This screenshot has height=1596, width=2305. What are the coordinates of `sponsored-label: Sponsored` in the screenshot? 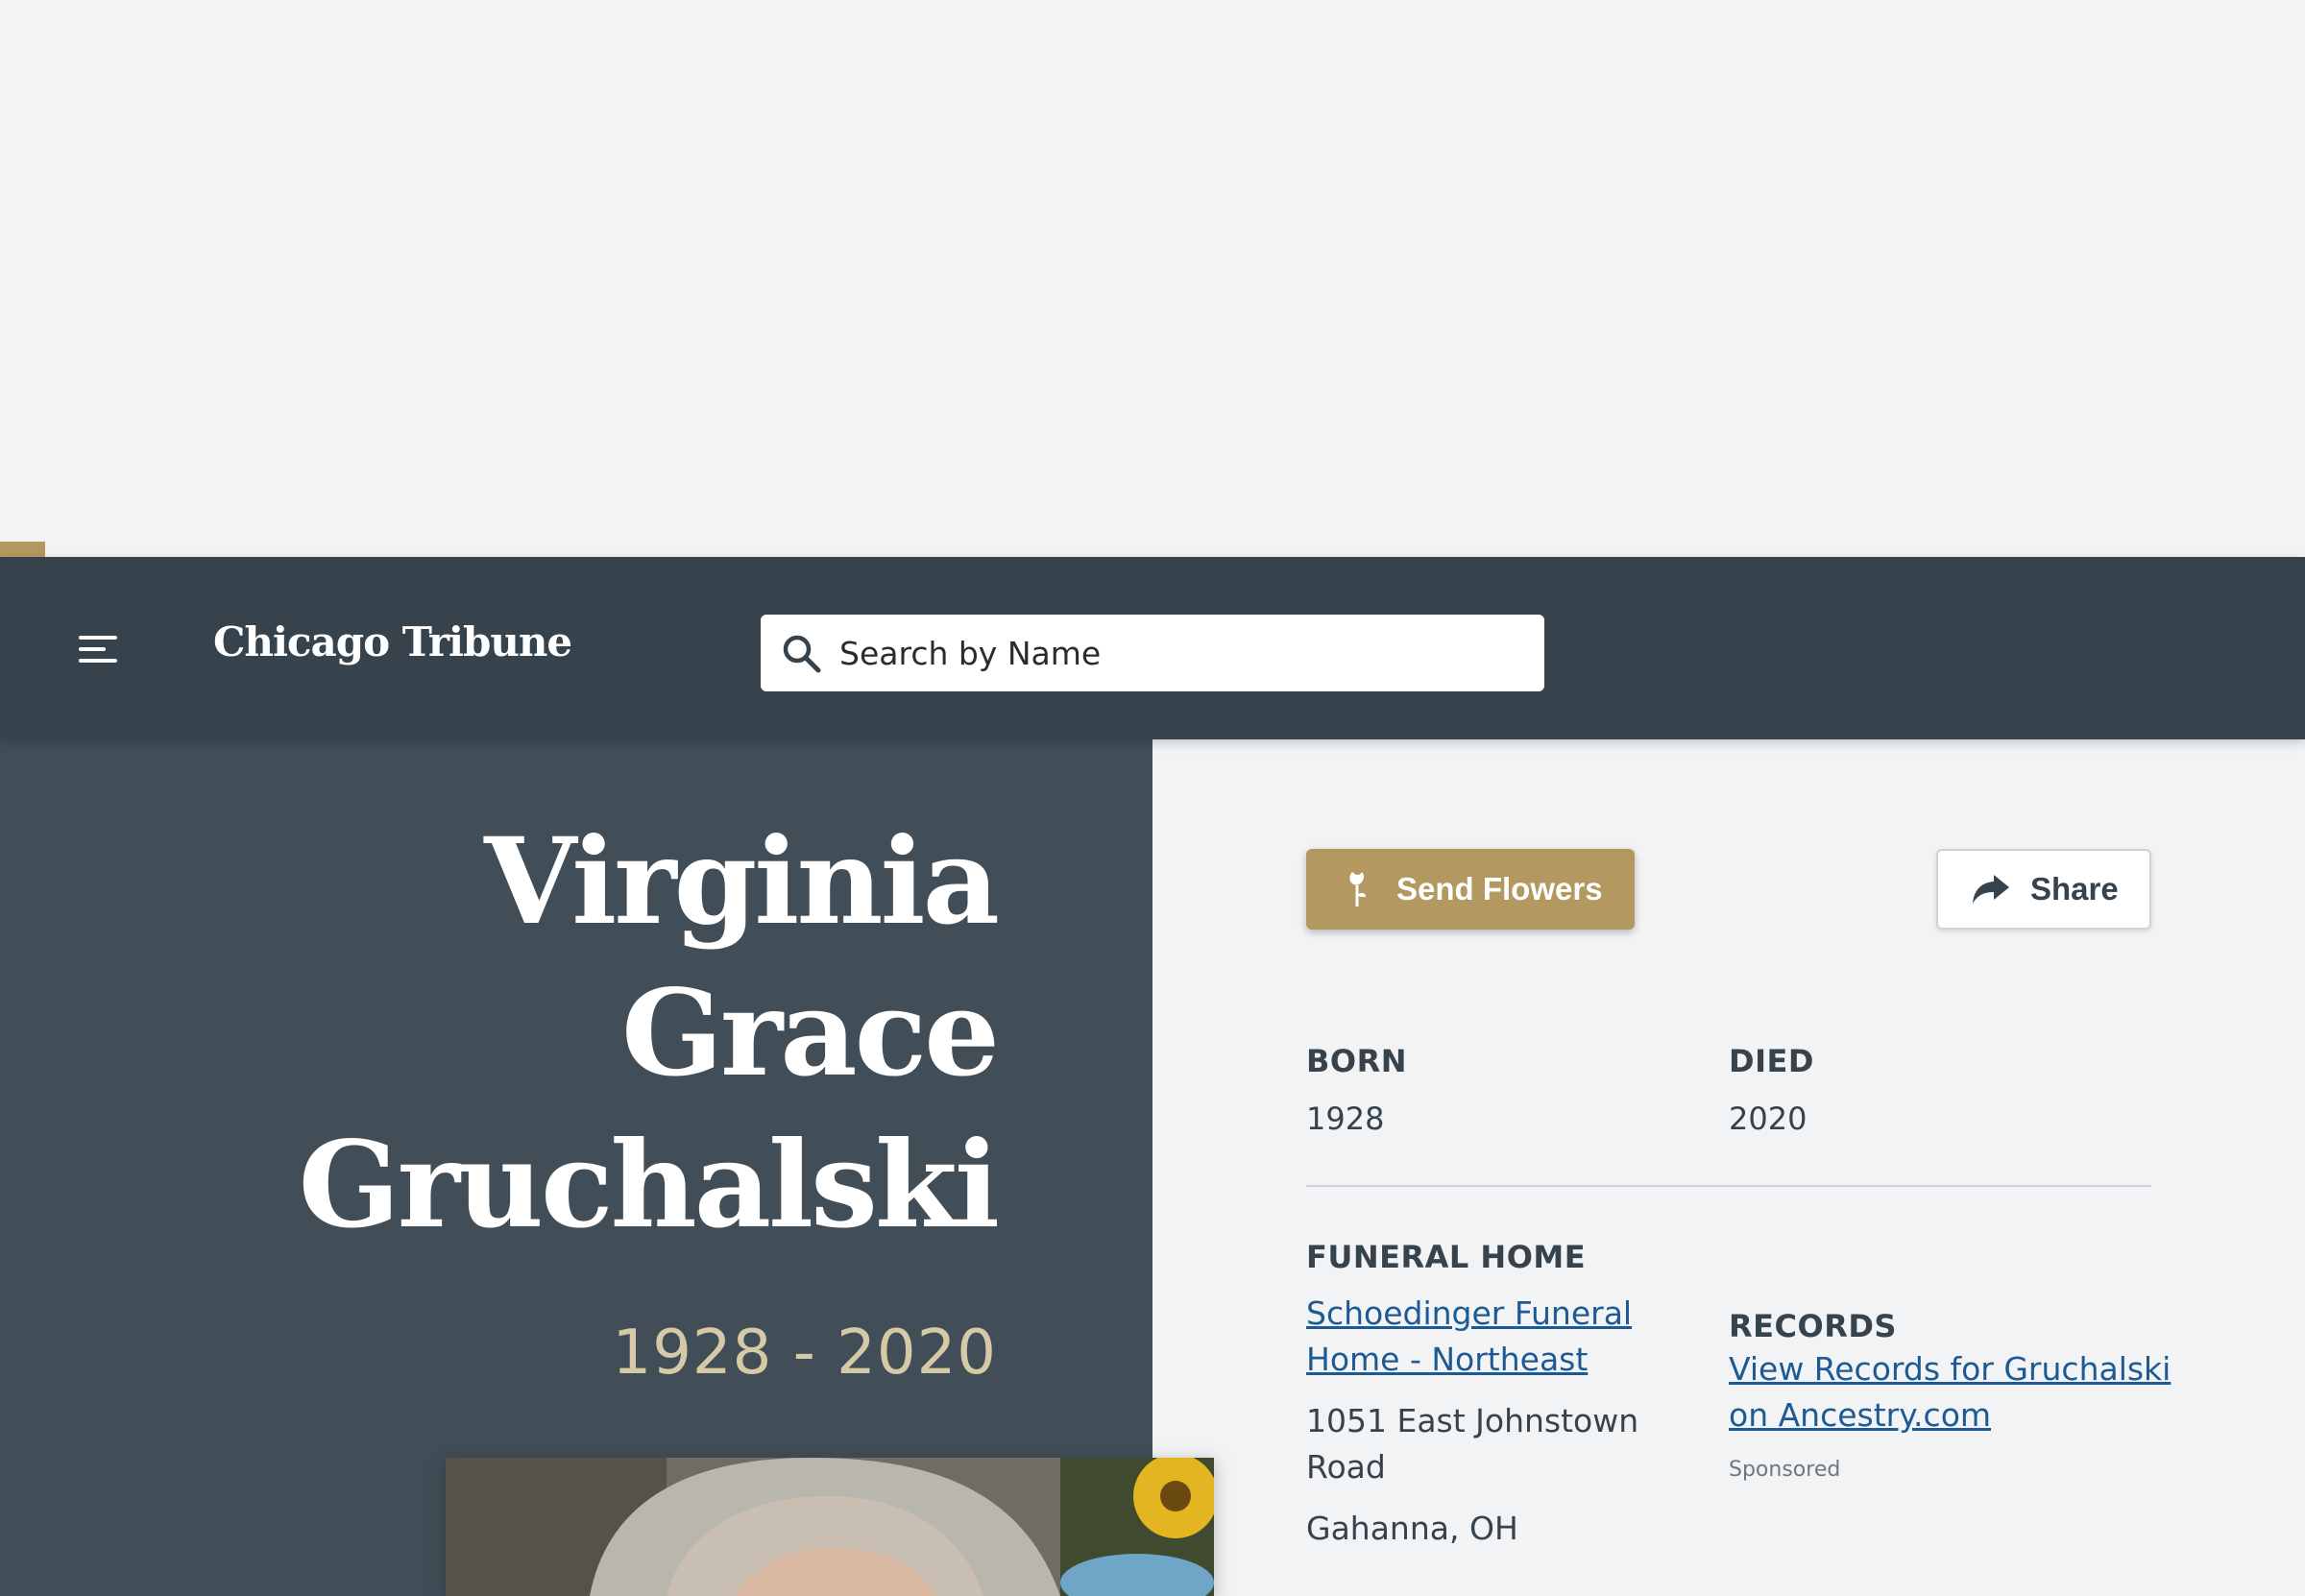 It's located at (1785, 1470).